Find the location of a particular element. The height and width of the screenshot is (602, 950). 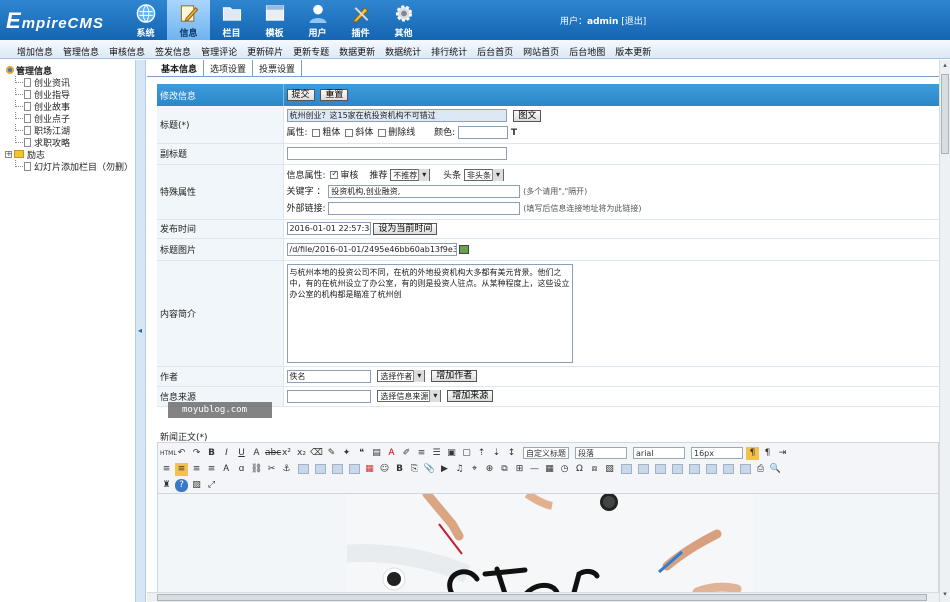

quote-icon: ❝ is located at coordinates (361, 453).